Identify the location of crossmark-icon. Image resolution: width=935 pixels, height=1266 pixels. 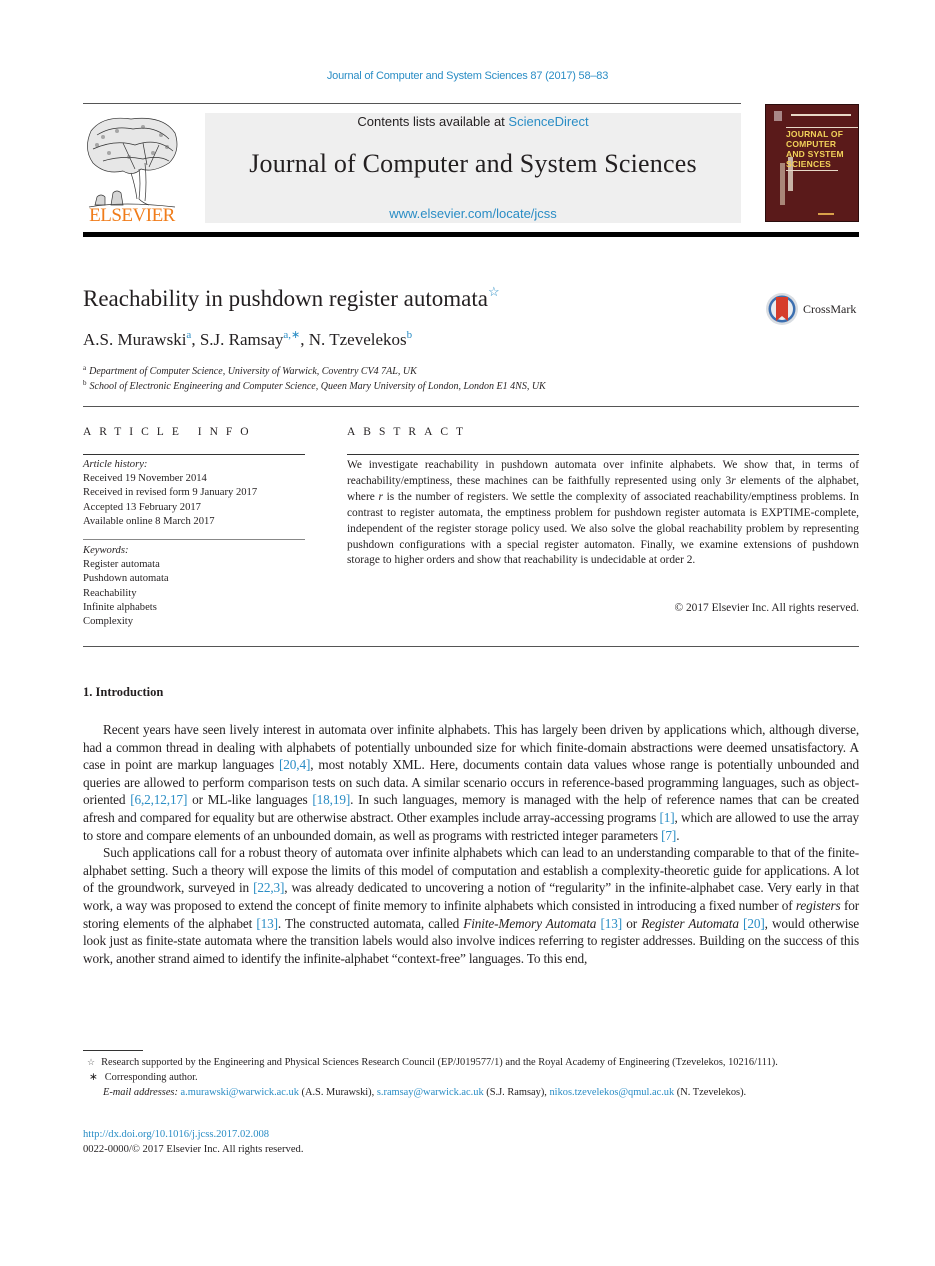
(782, 309).